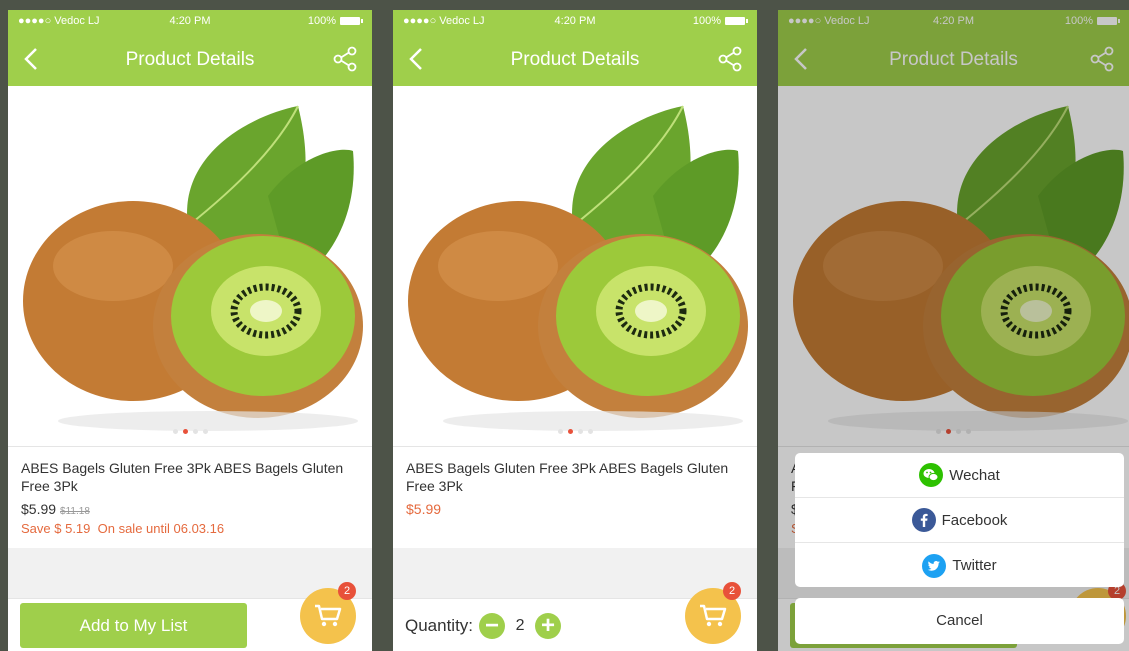 The image size is (1129, 651). I want to click on share-option-label: Wechat, so click(974, 475).